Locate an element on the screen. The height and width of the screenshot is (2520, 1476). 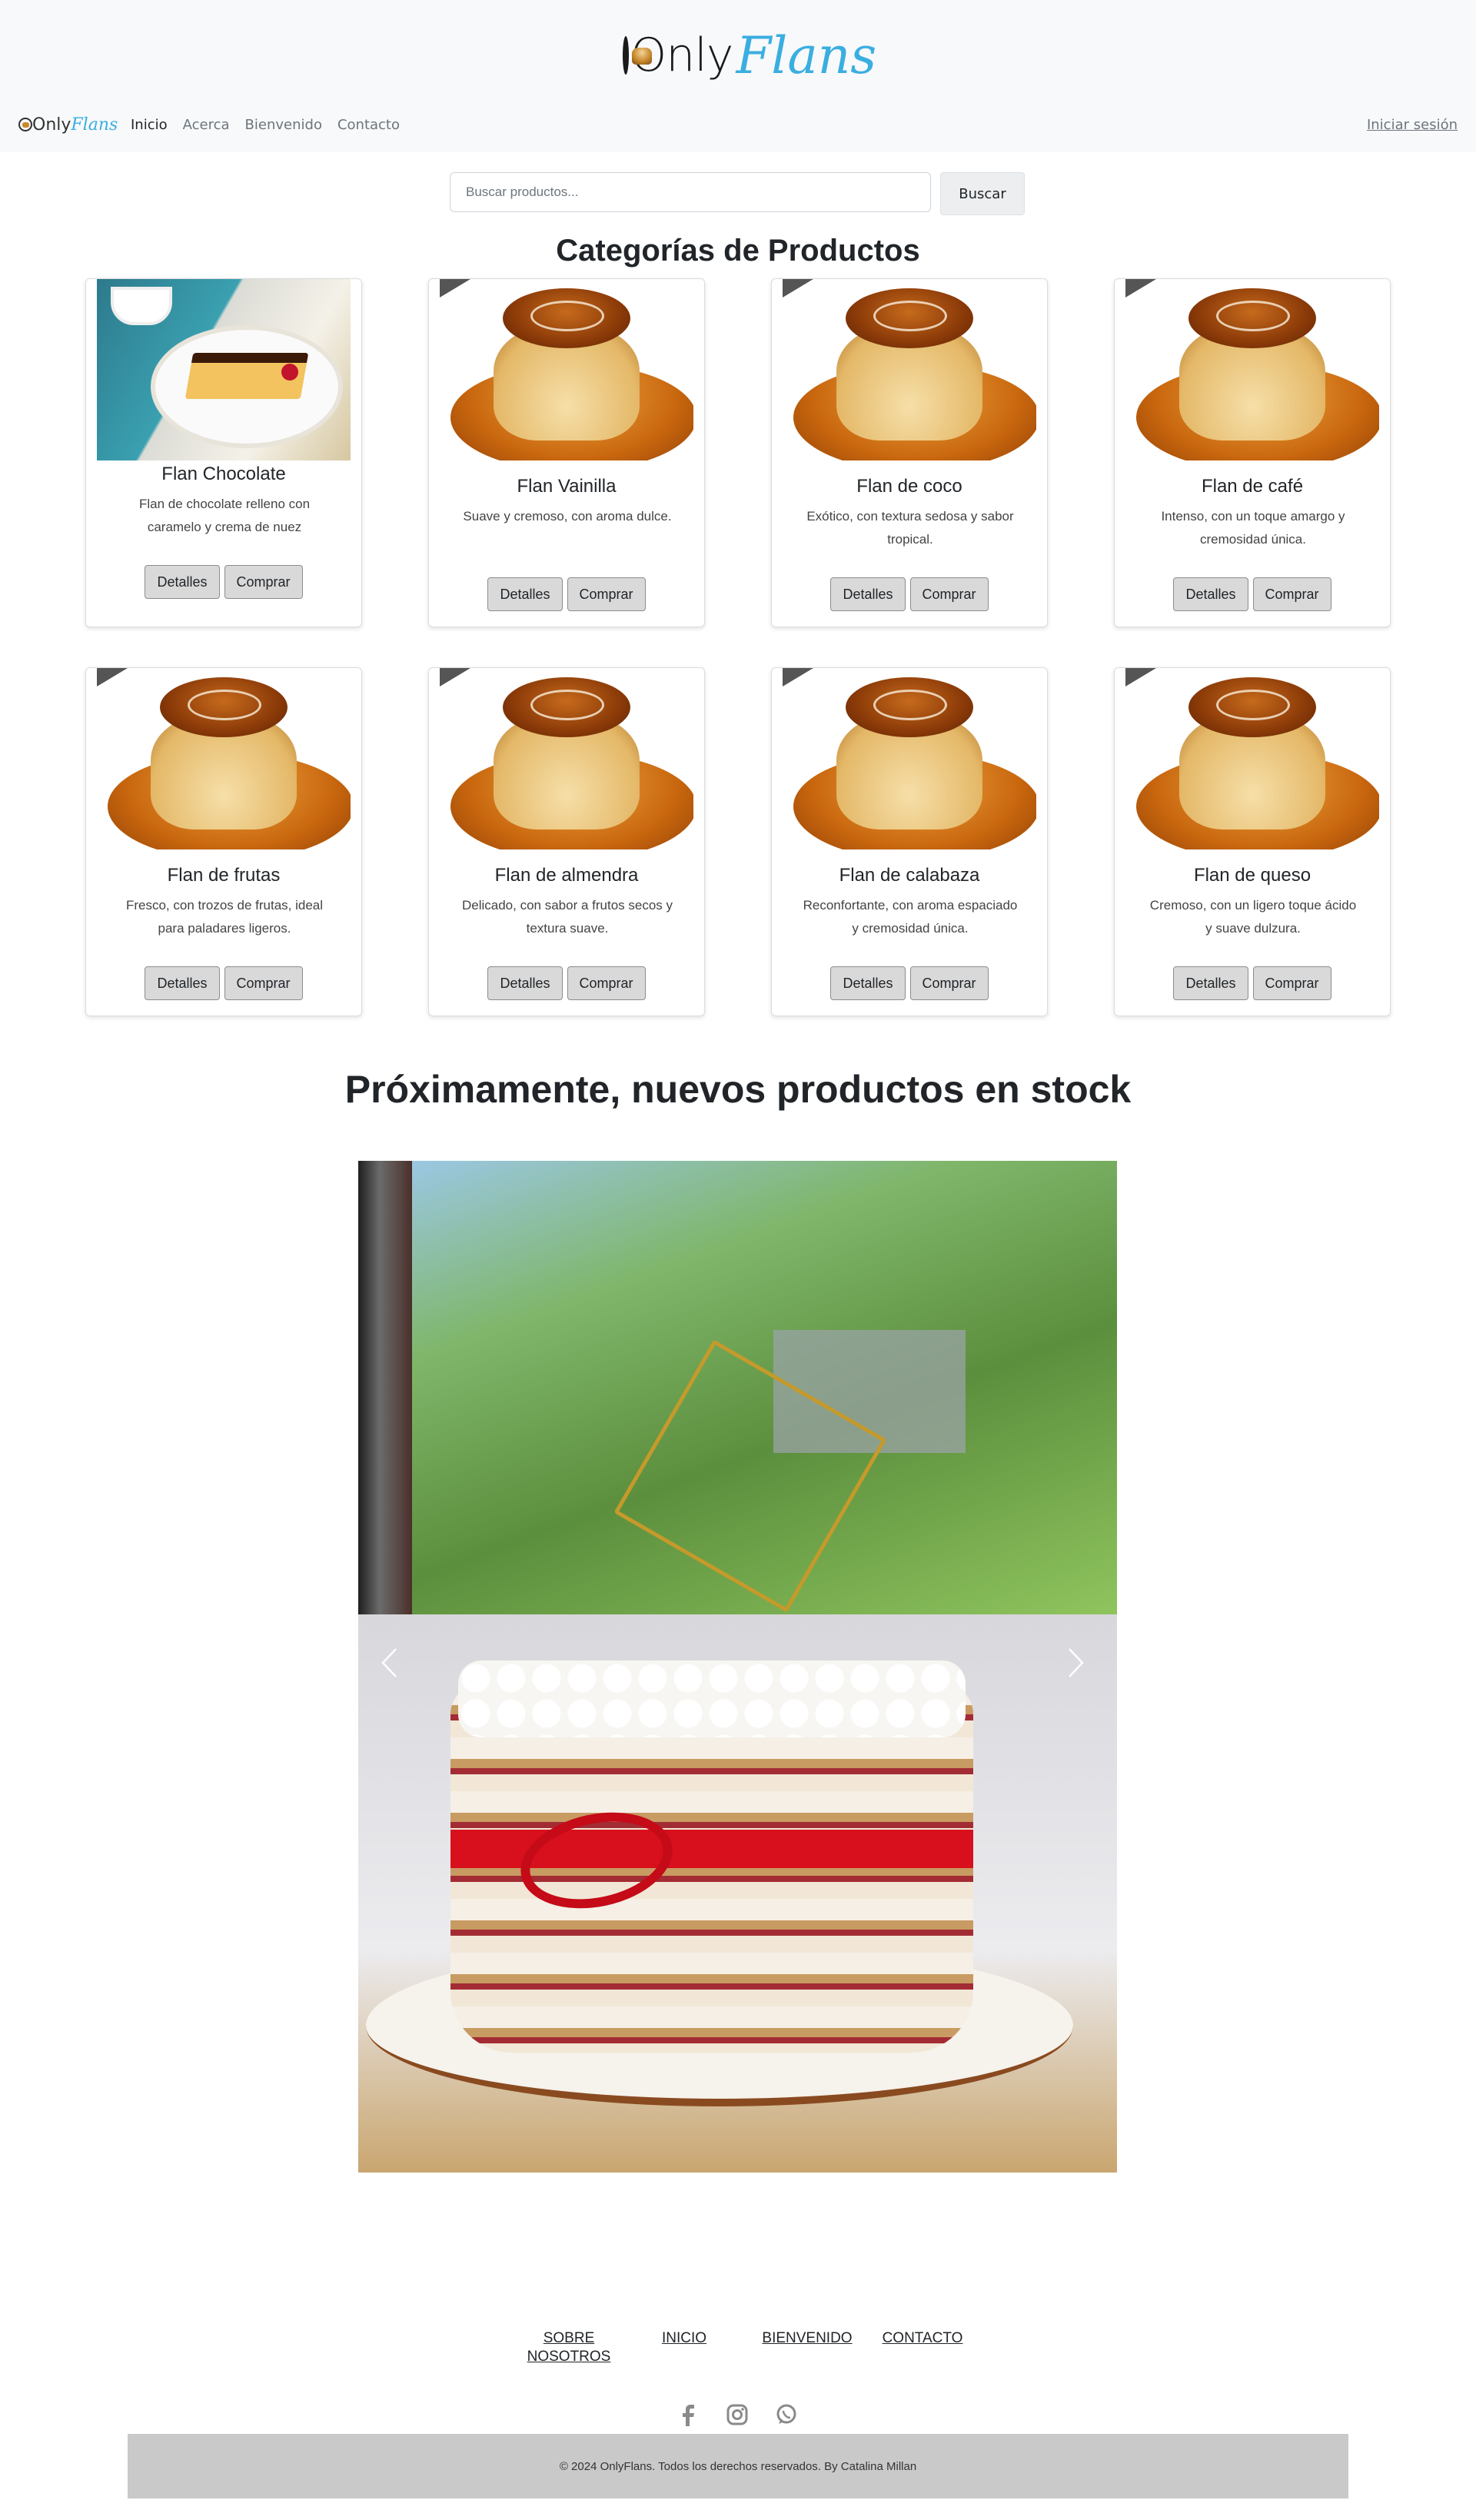
nav-link-contacto: Contacto is located at coordinates (368, 125).